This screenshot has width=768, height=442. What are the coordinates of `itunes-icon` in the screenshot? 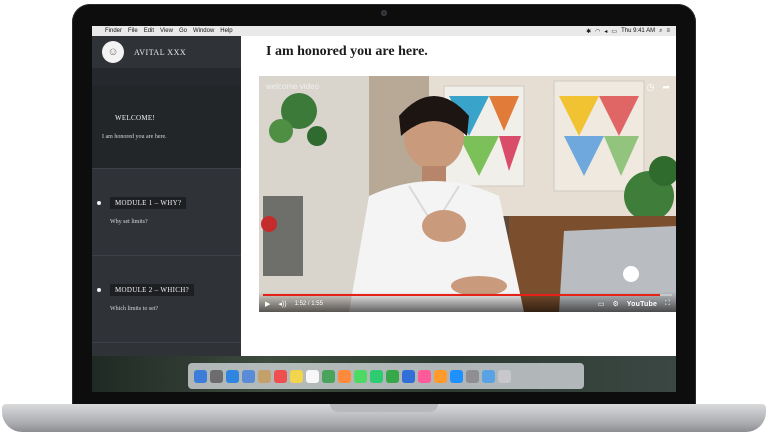 It's located at (424, 376).